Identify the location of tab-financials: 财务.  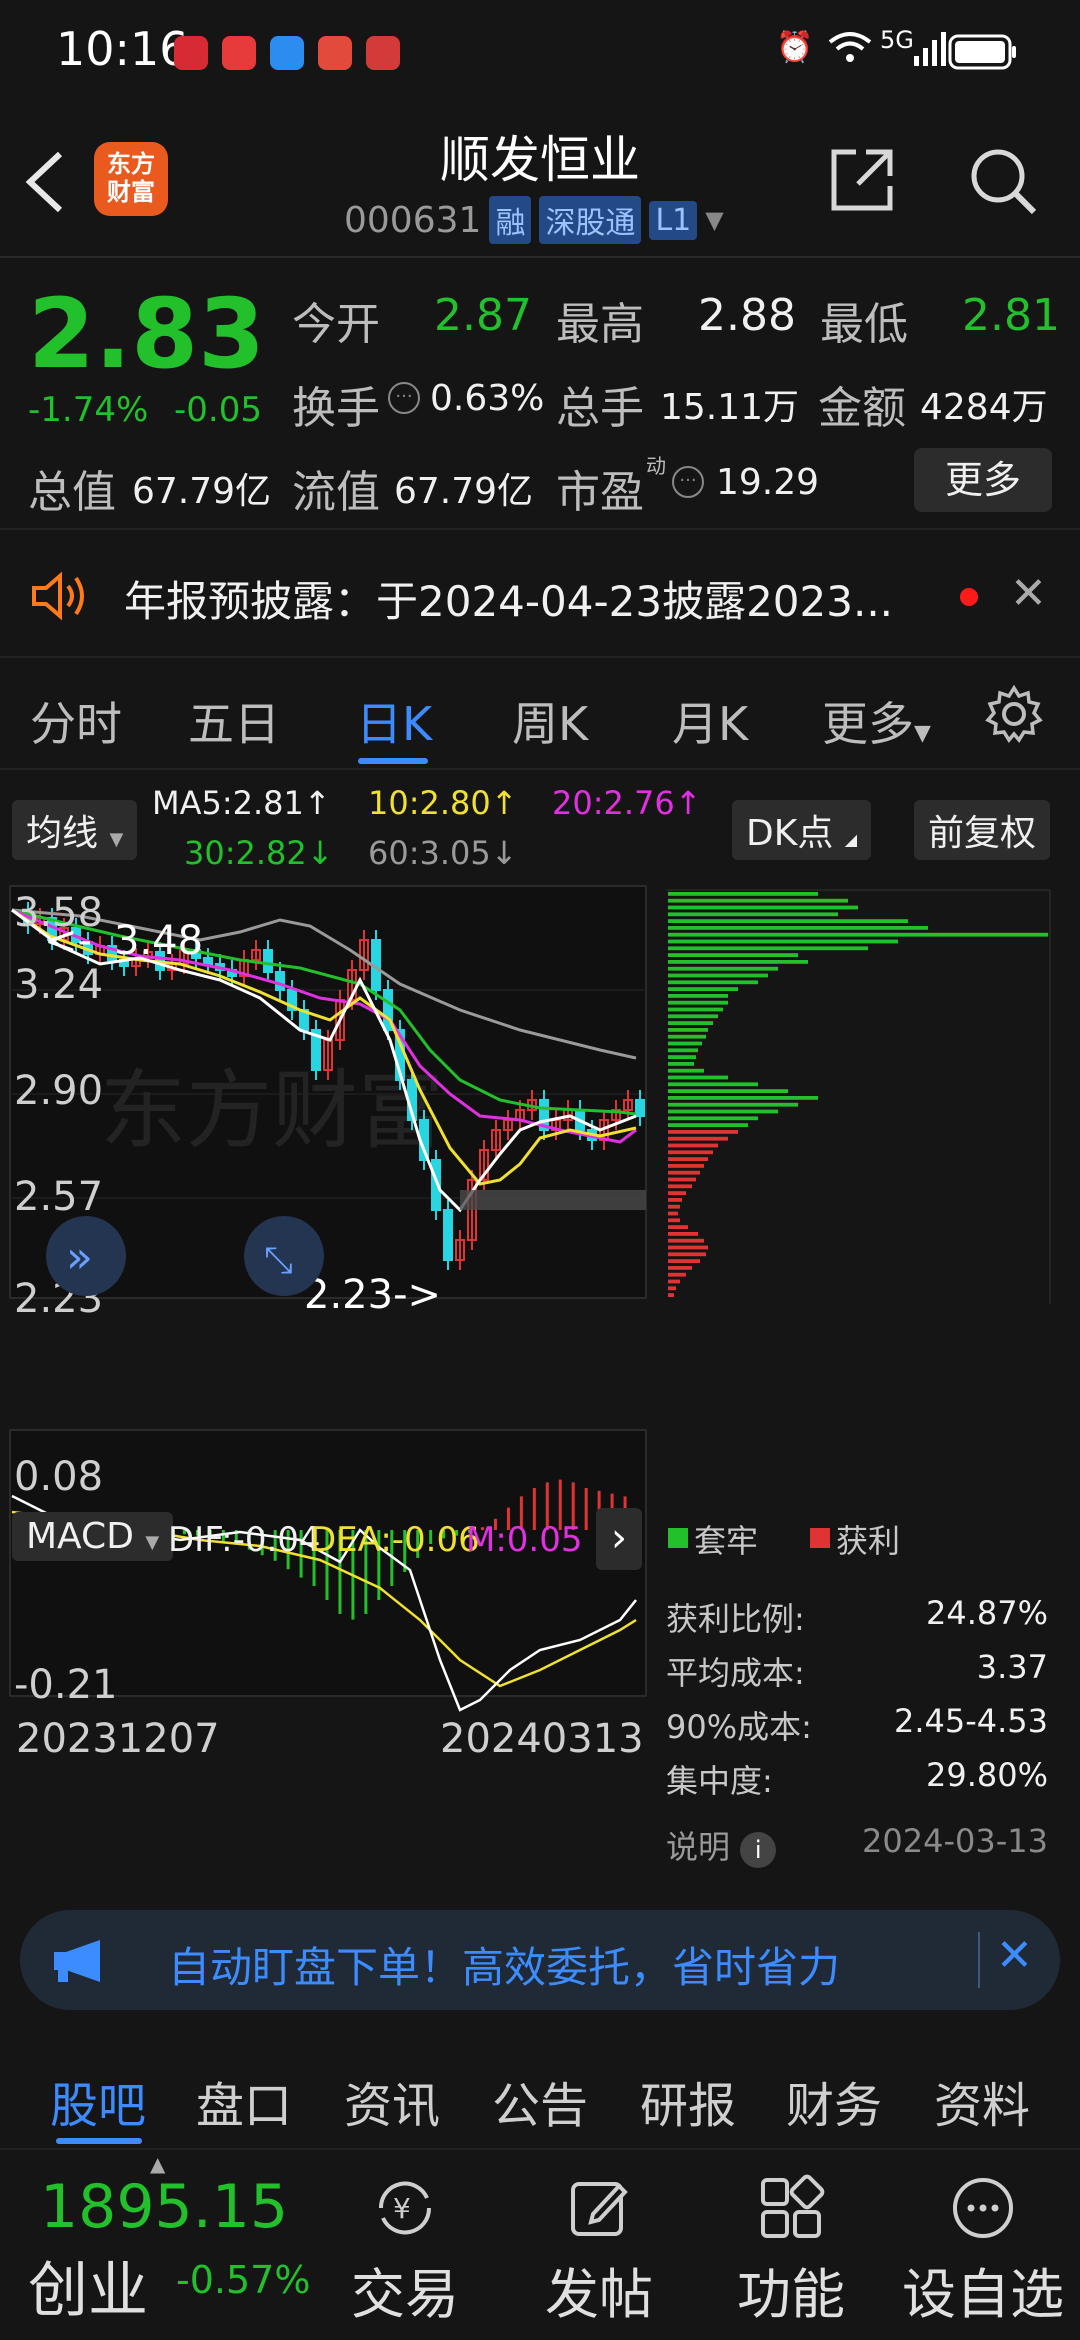
(834, 2101).